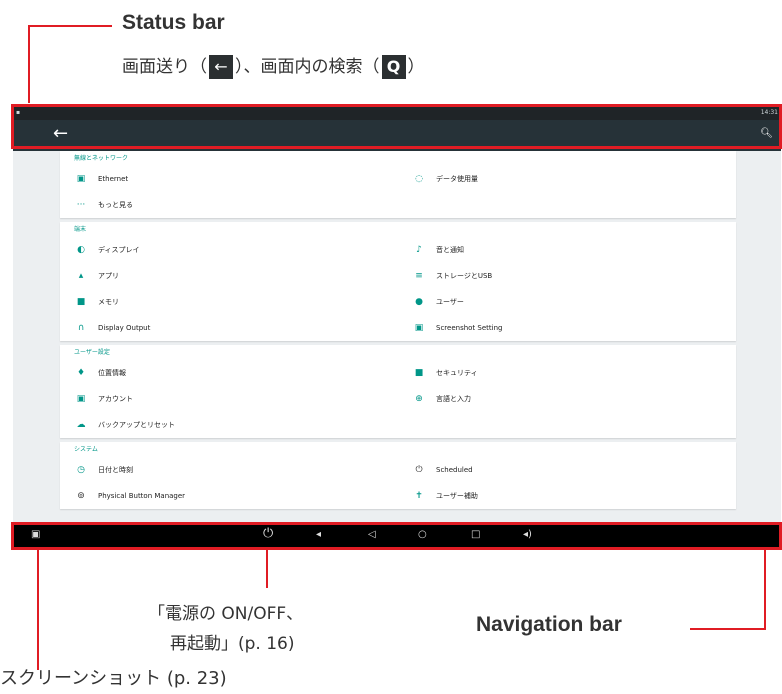 This screenshot has height=694, width=782. Describe the element at coordinates (229, 373) in the screenshot. I see `settings-item-location: ♦ 位置情報` at that location.